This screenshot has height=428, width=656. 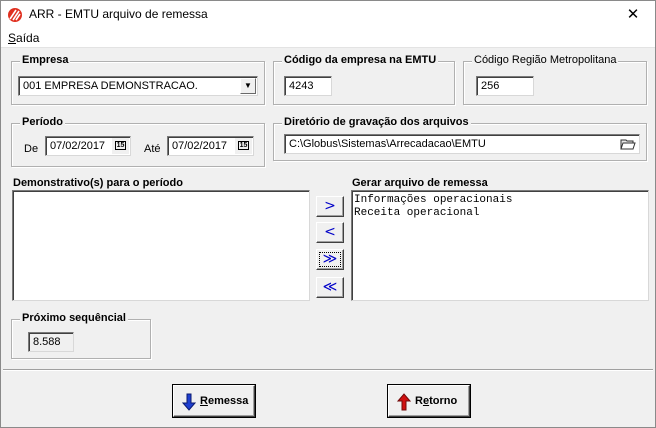 What do you see at coordinates (628, 144) in the screenshot?
I see `folder-open-icon` at bounding box center [628, 144].